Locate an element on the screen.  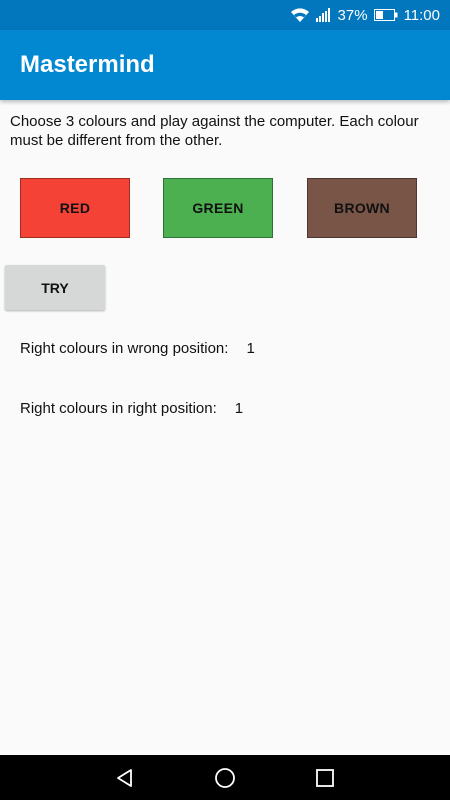
colour-button-green: GREEN is located at coordinates (218, 208).